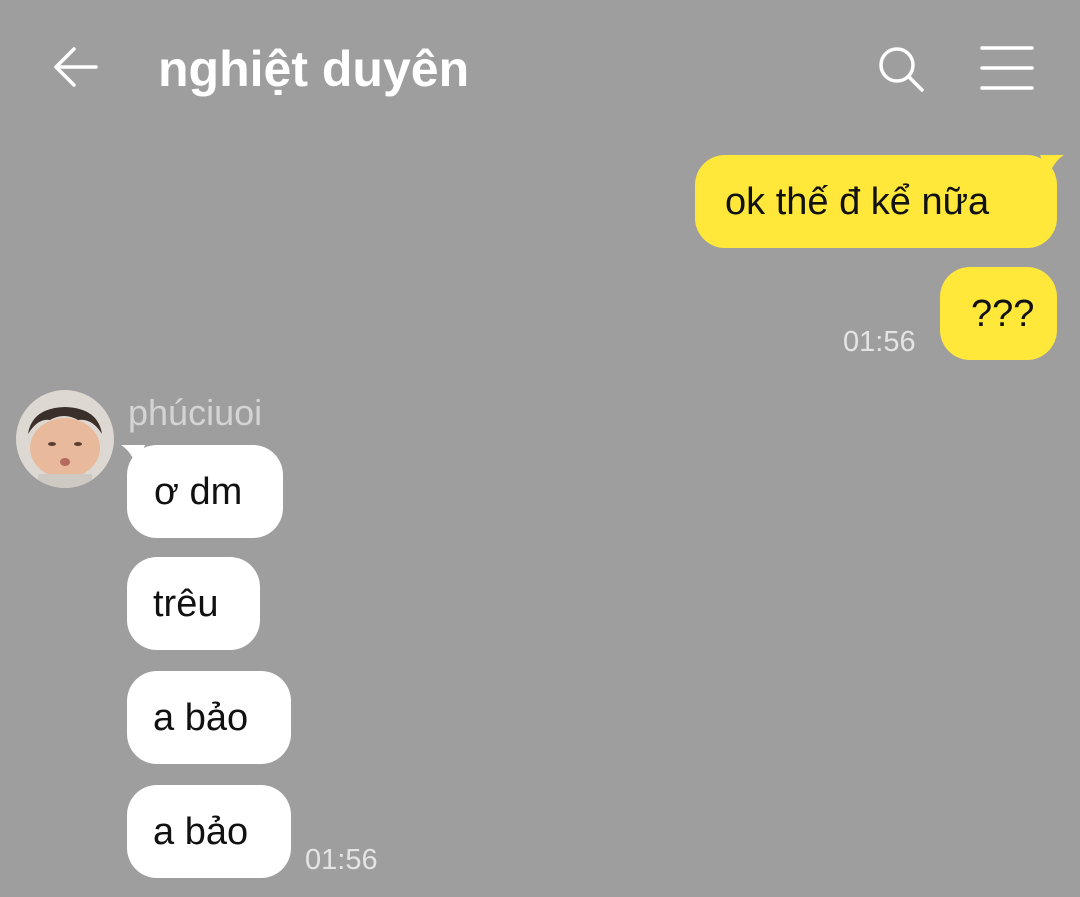 This screenshot has width=1080, height=897. I want to click on sender-name: phúciuoi, so click(195, 412).